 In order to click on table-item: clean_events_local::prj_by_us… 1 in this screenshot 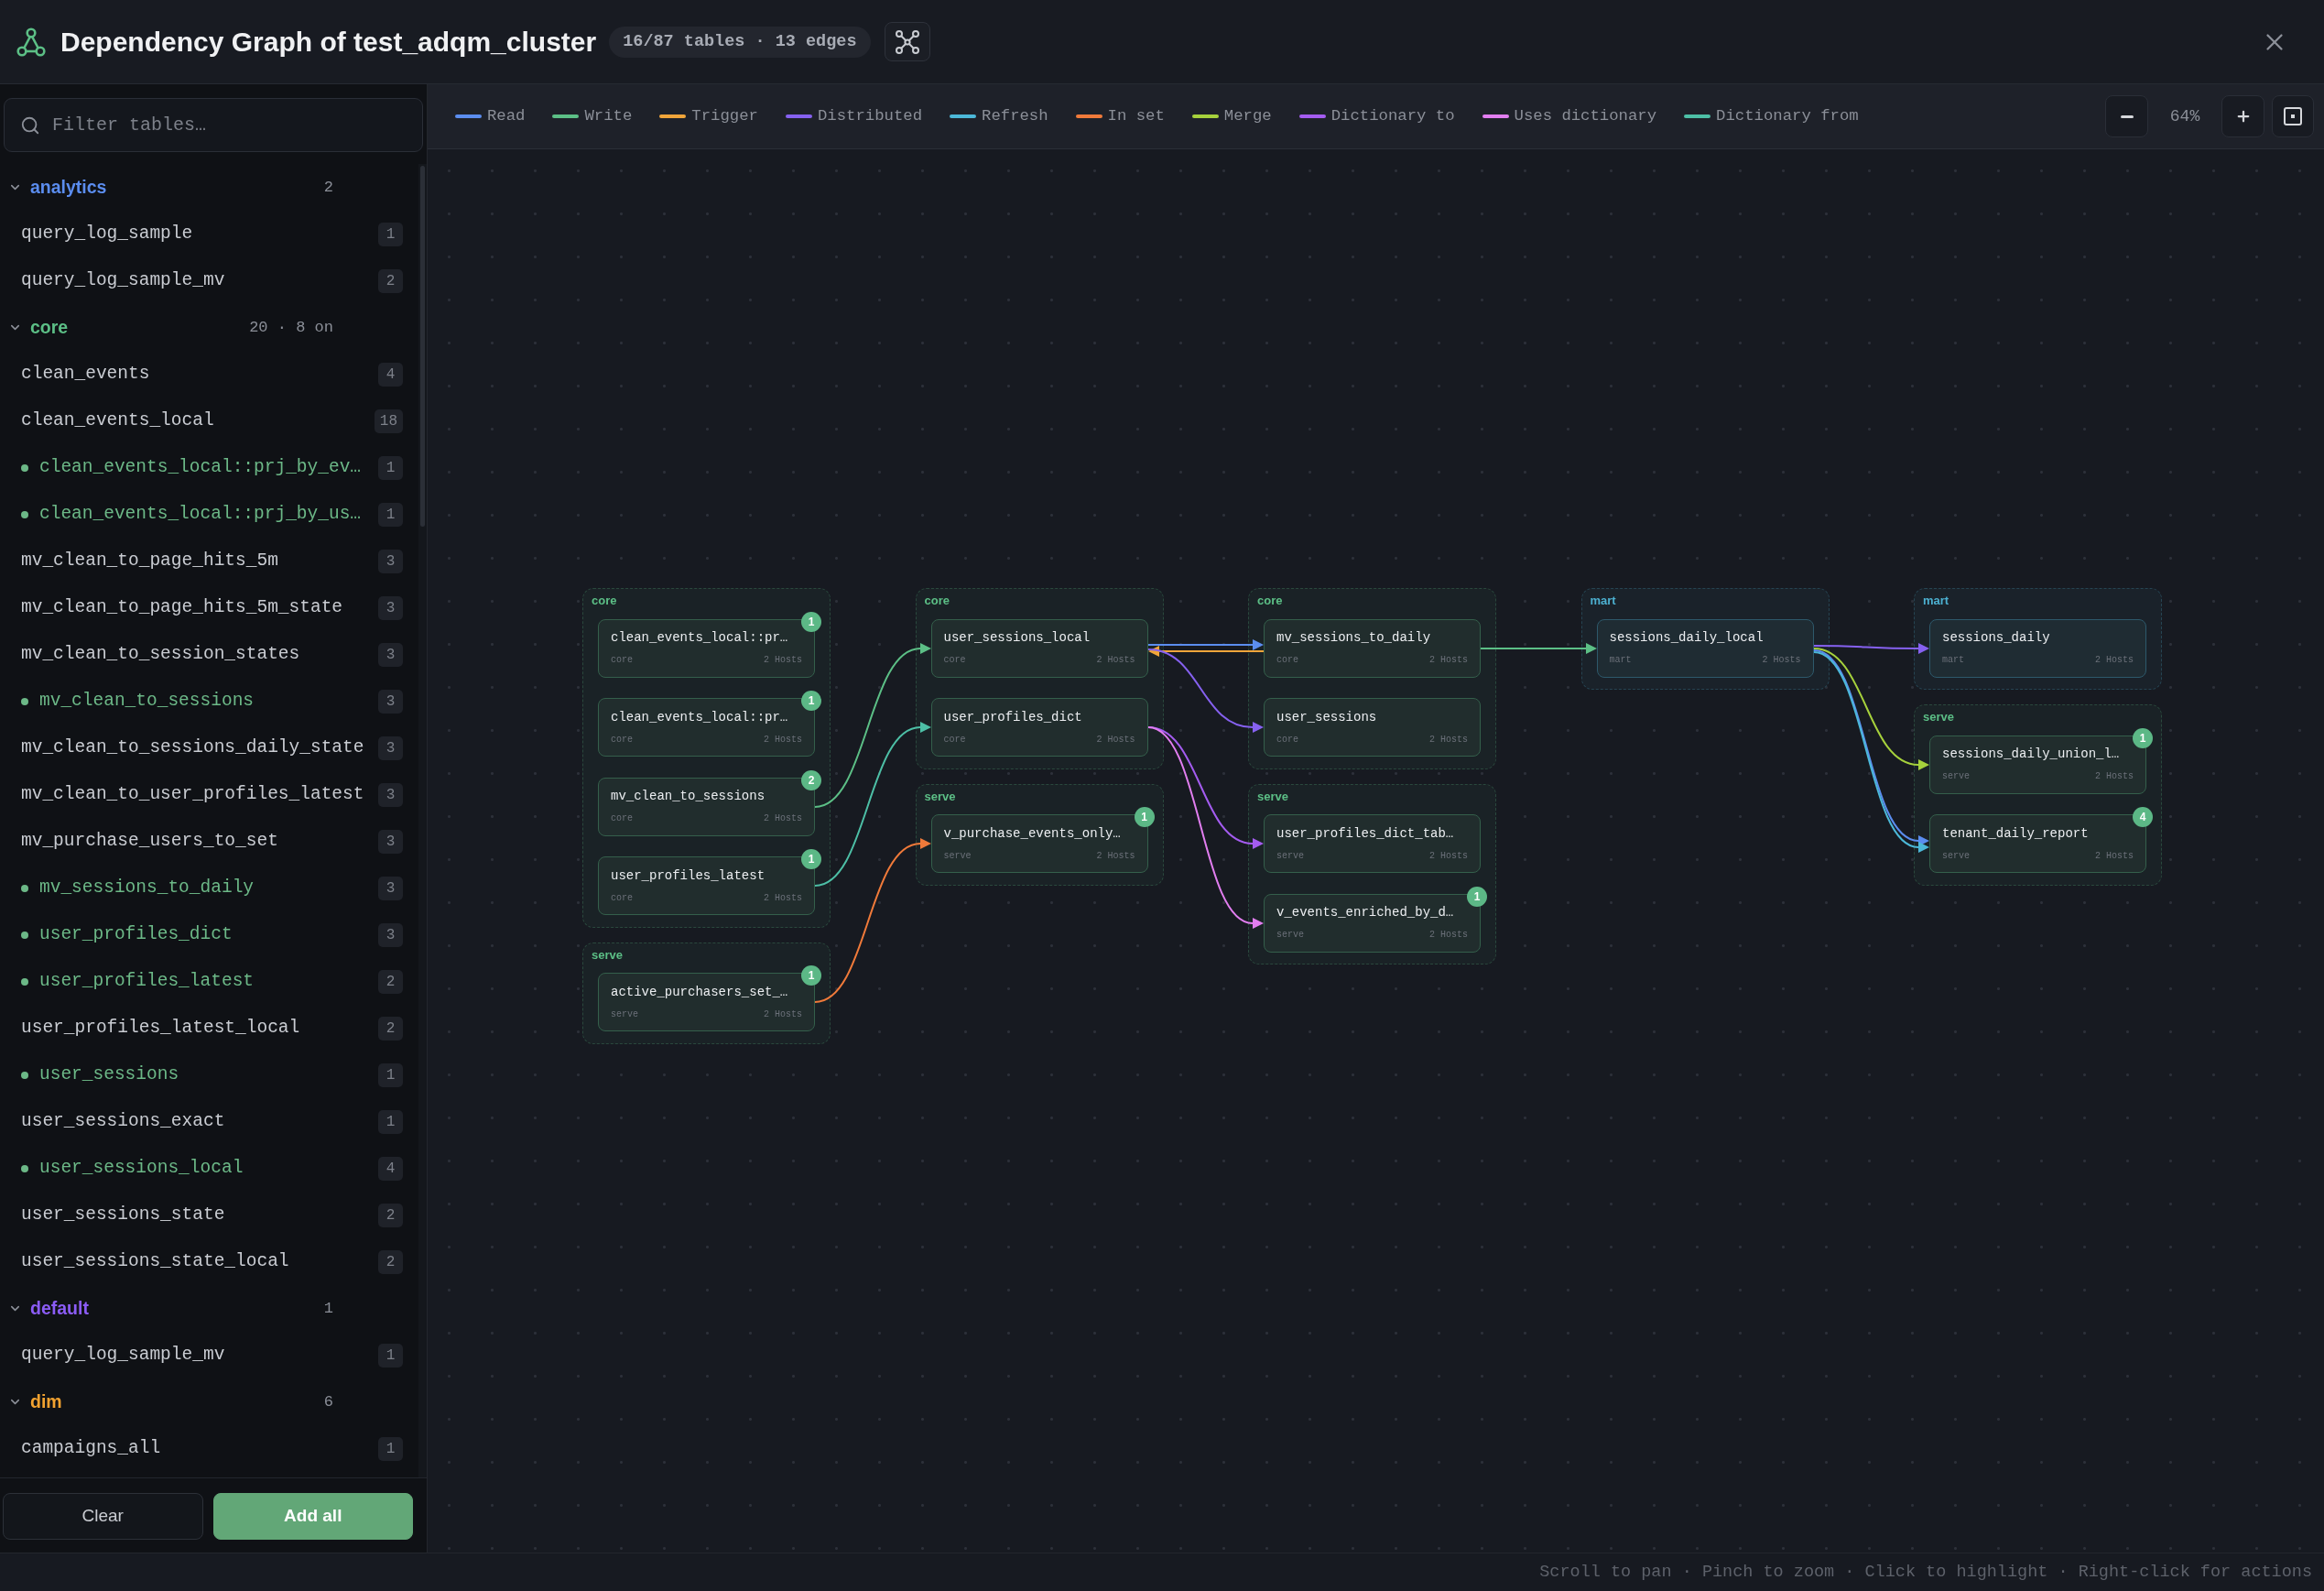, I will do `click(209, 514)`.